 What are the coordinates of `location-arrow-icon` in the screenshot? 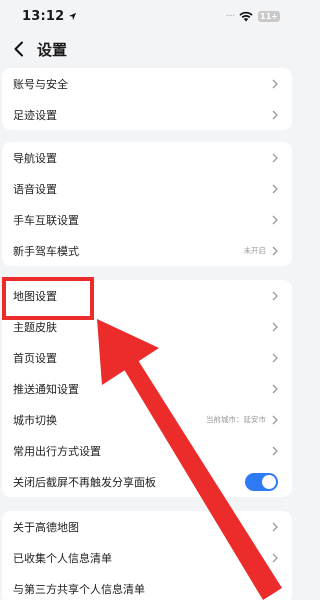 It's located at (73, 16).